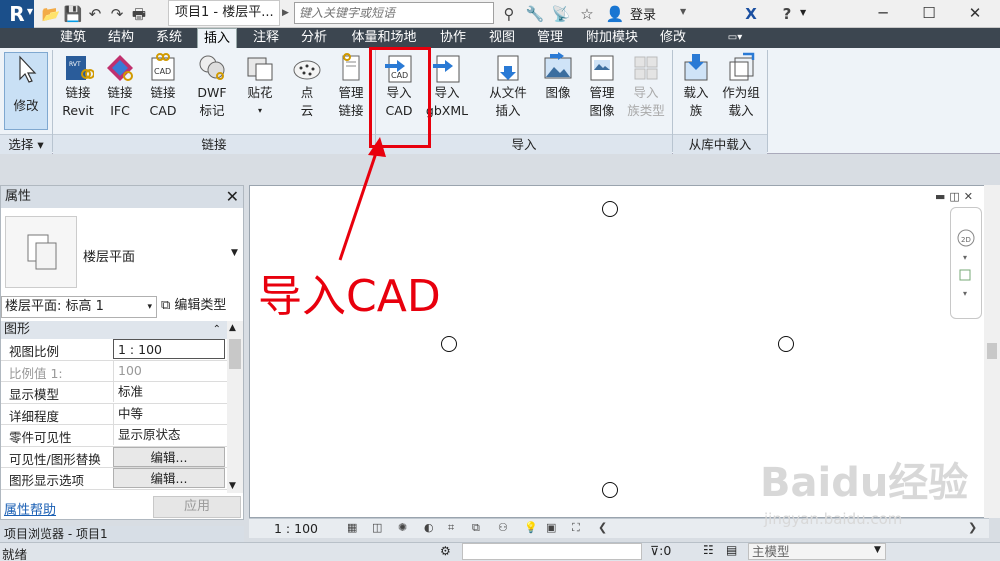  What do you see at coordinates (735, 38) in the screenshot?
I see `ribbon-minimize-icon: ▭▾` at bounding box center [735, 38].